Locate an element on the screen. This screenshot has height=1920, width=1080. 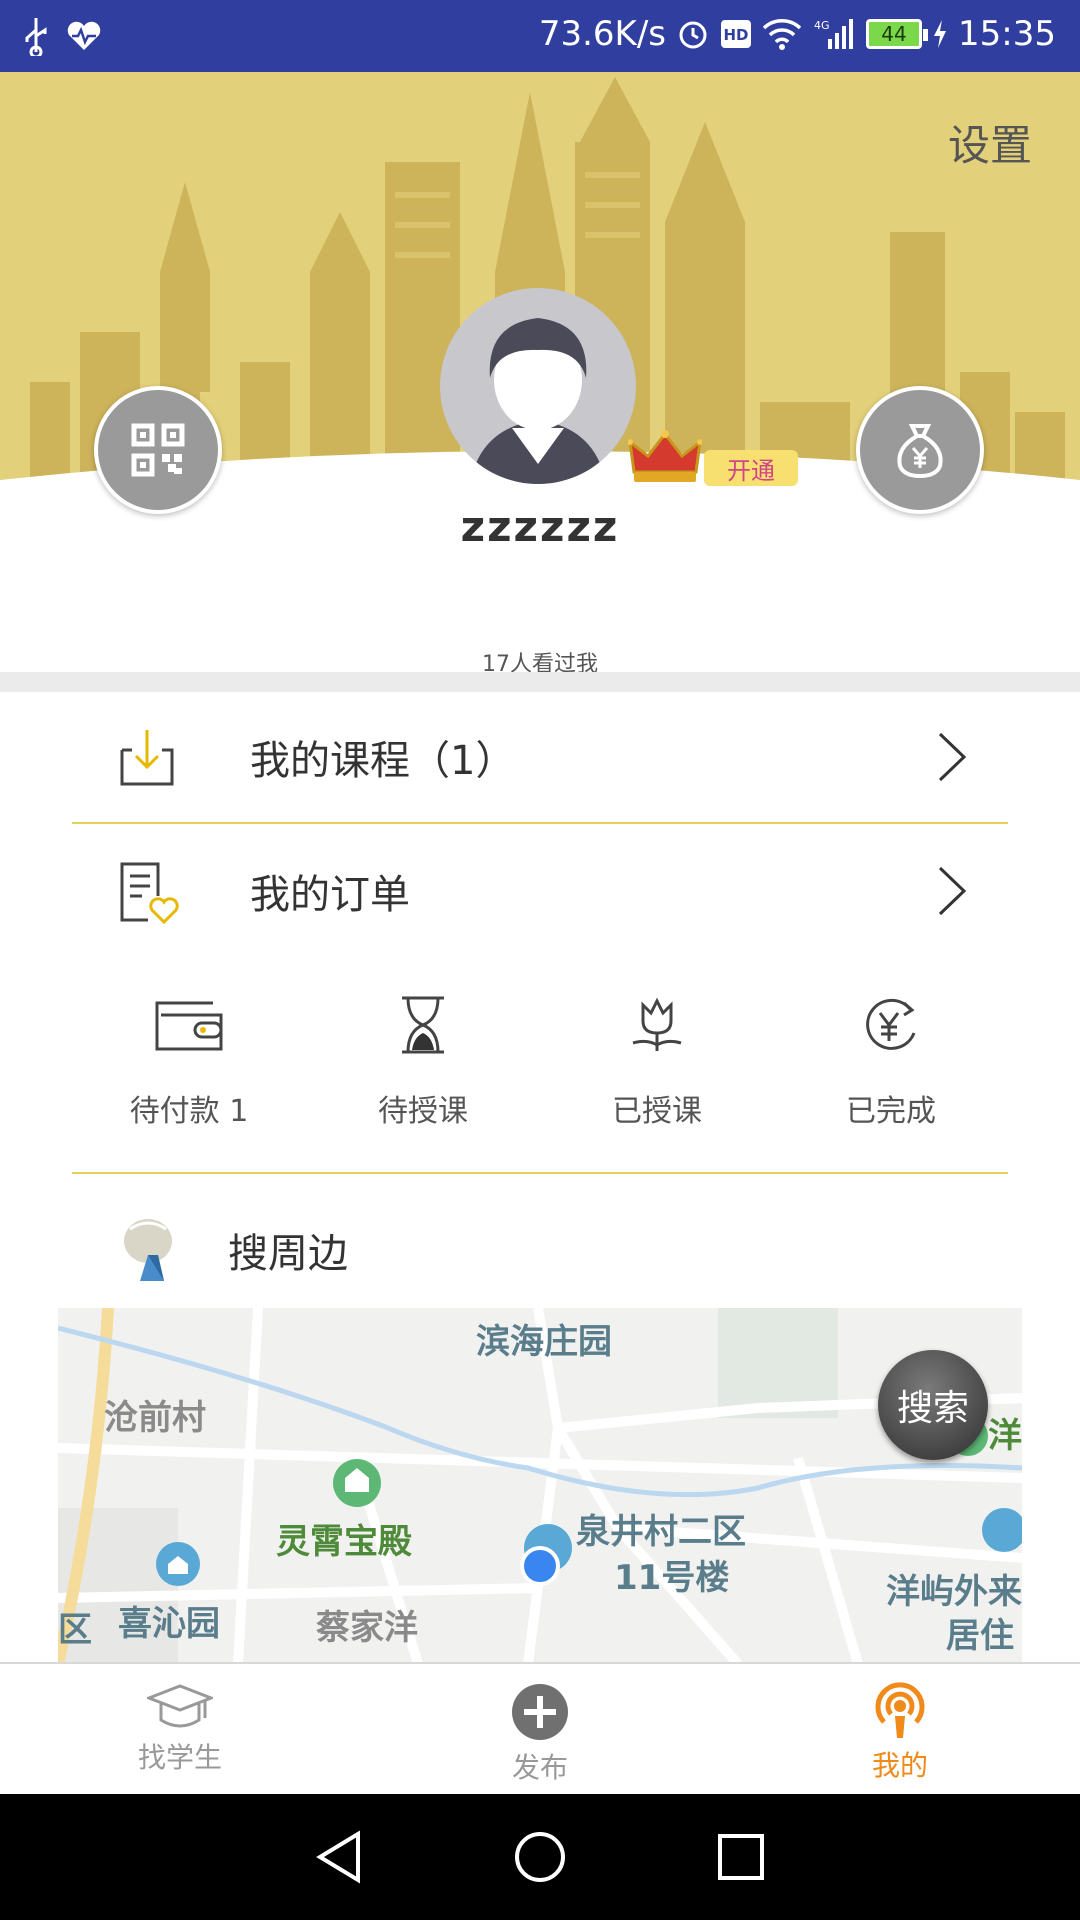
qr-code-button is located at coordinates (158, 450).